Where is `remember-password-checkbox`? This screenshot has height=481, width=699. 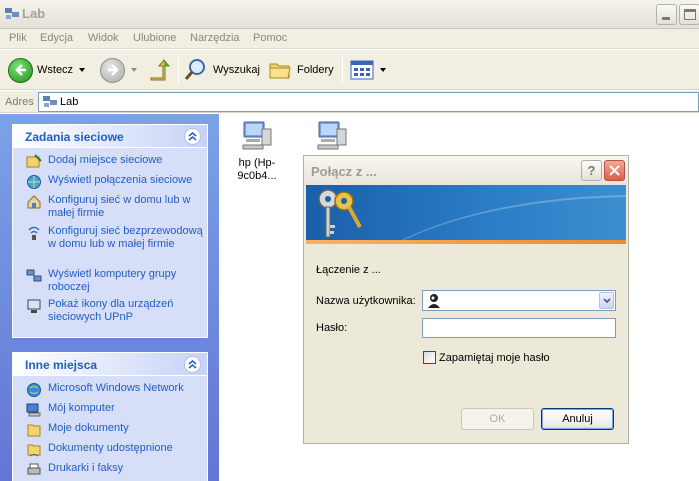
remember-password-checkbox is located at coordinates (429, 357).